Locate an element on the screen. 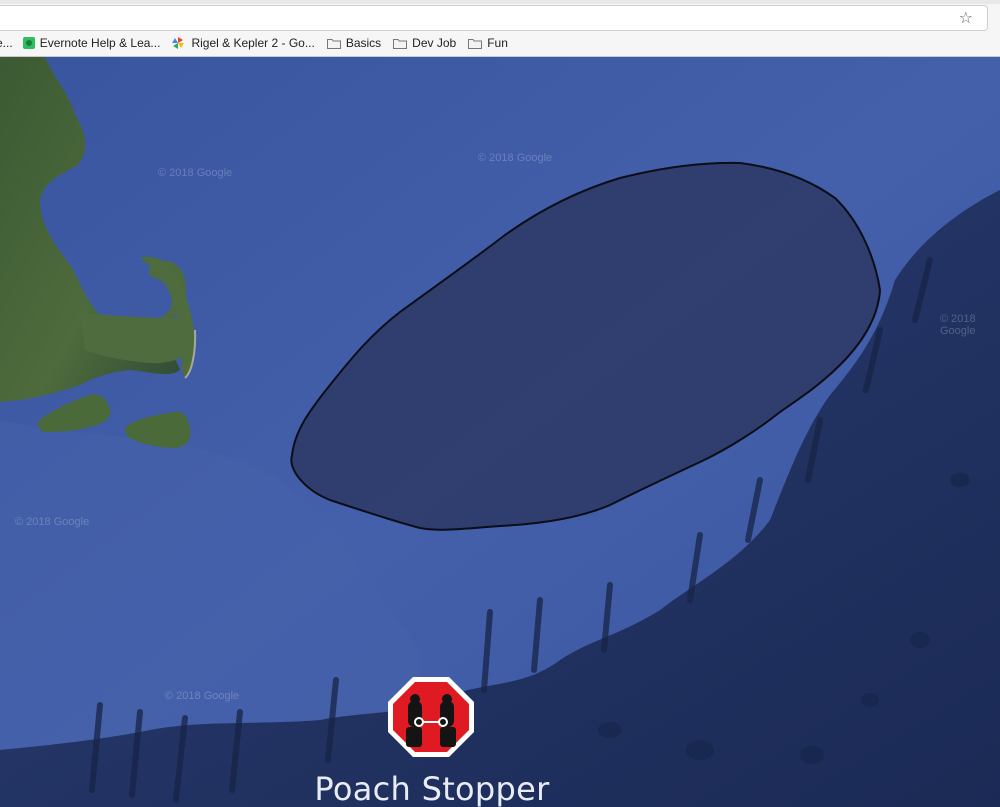 Image resolution: width=1000 pixels, height=807 pixels. bookmark-folder-dev-job: Dev Job is located at coordinates (424, 43).